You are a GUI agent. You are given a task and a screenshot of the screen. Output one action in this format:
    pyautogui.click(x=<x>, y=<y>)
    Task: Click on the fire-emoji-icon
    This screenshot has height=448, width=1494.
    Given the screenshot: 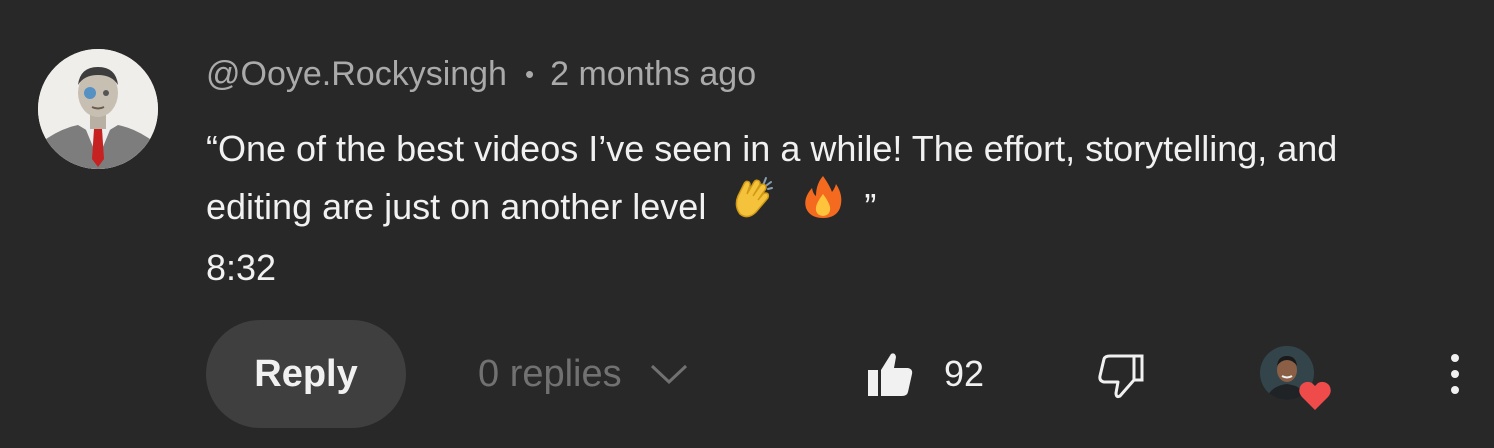 What is the action you would take?
    pyautogui.click(x=823, y=205)
    